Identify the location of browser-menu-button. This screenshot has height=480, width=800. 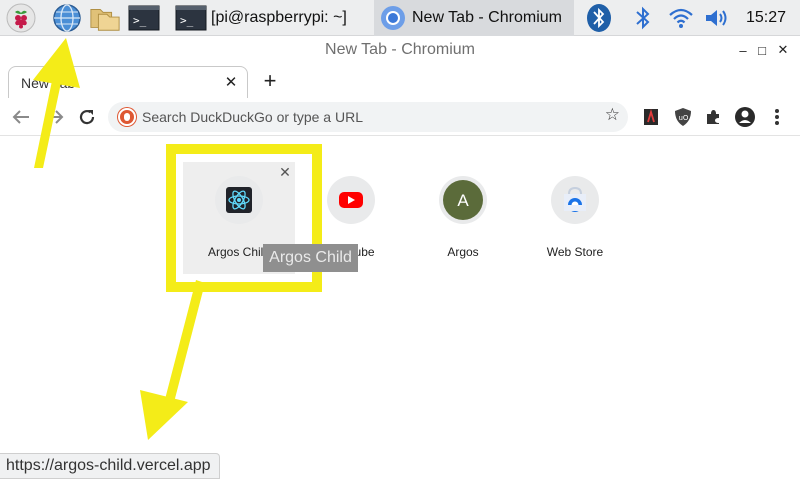
(777, 117).